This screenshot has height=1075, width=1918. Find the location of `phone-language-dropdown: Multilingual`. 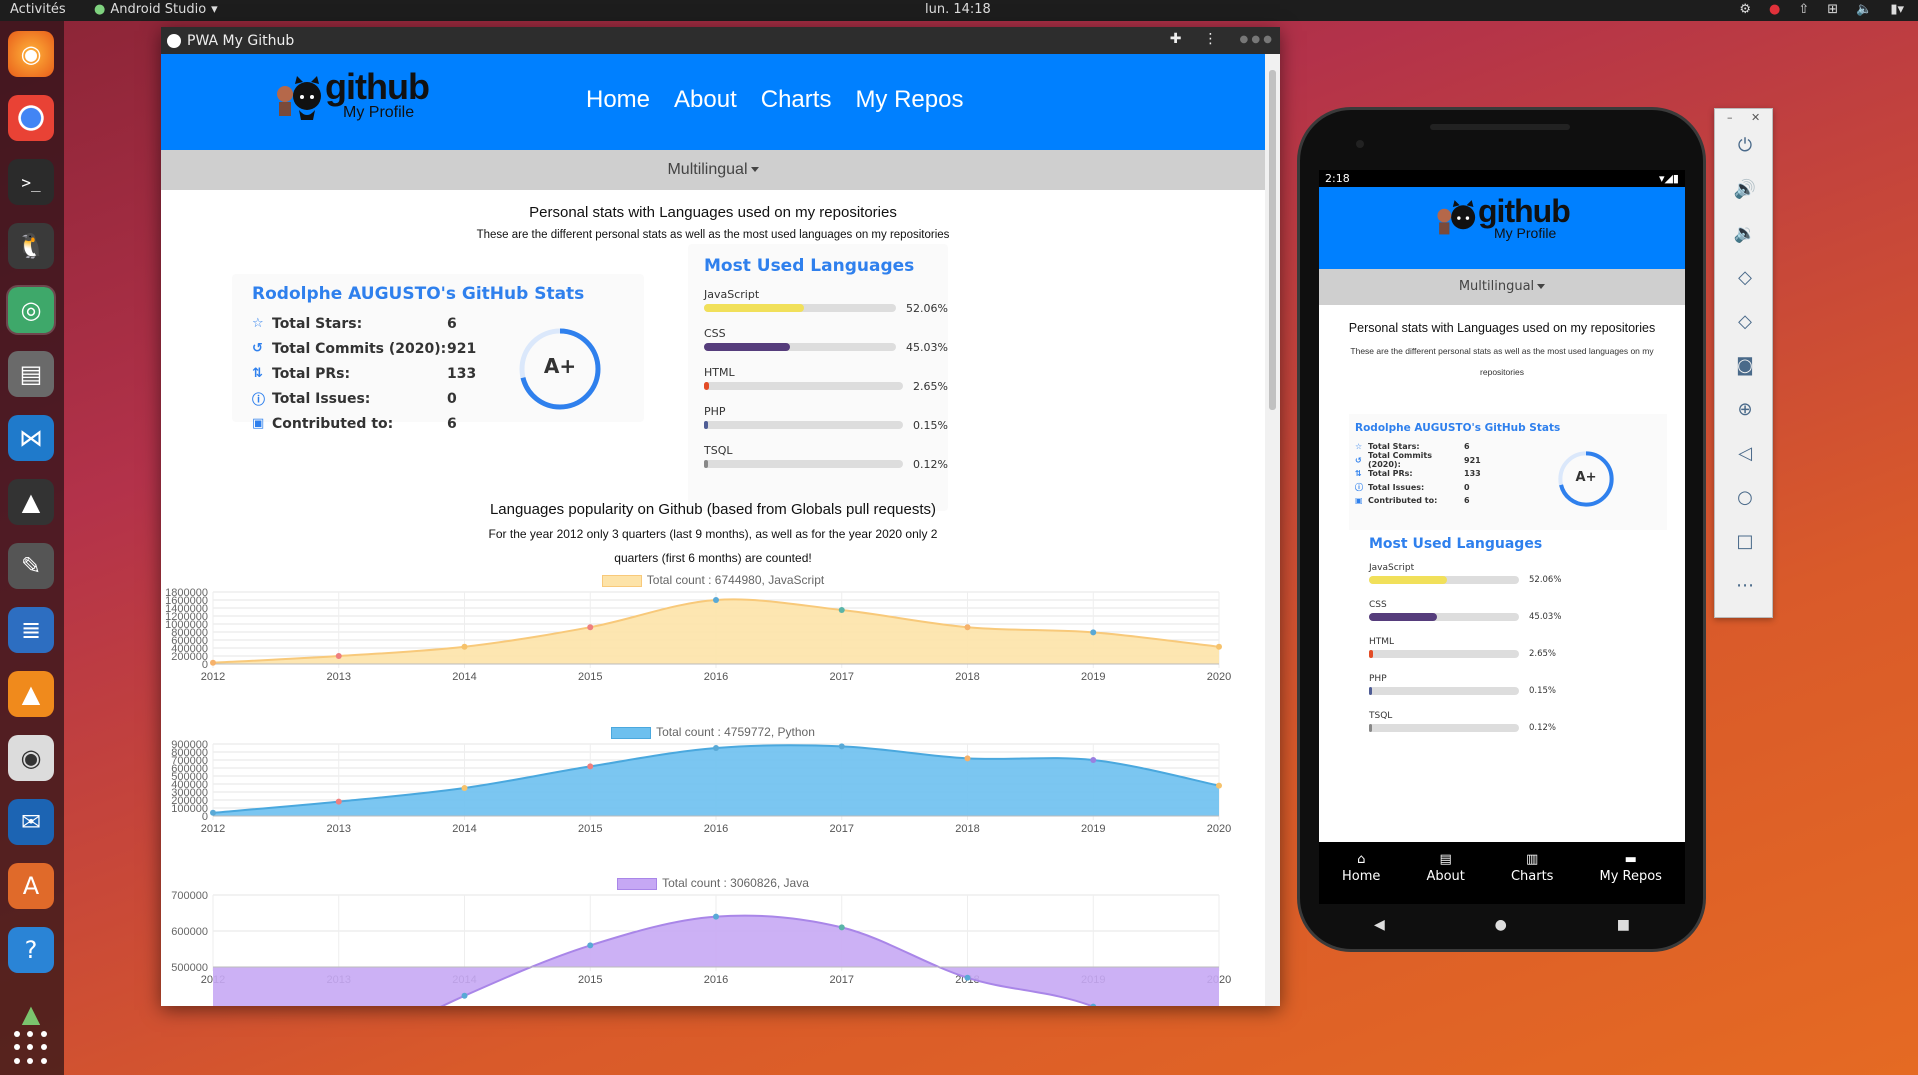

phone-language-dropdown: Multilingual is located at coordinates (1502, 286).